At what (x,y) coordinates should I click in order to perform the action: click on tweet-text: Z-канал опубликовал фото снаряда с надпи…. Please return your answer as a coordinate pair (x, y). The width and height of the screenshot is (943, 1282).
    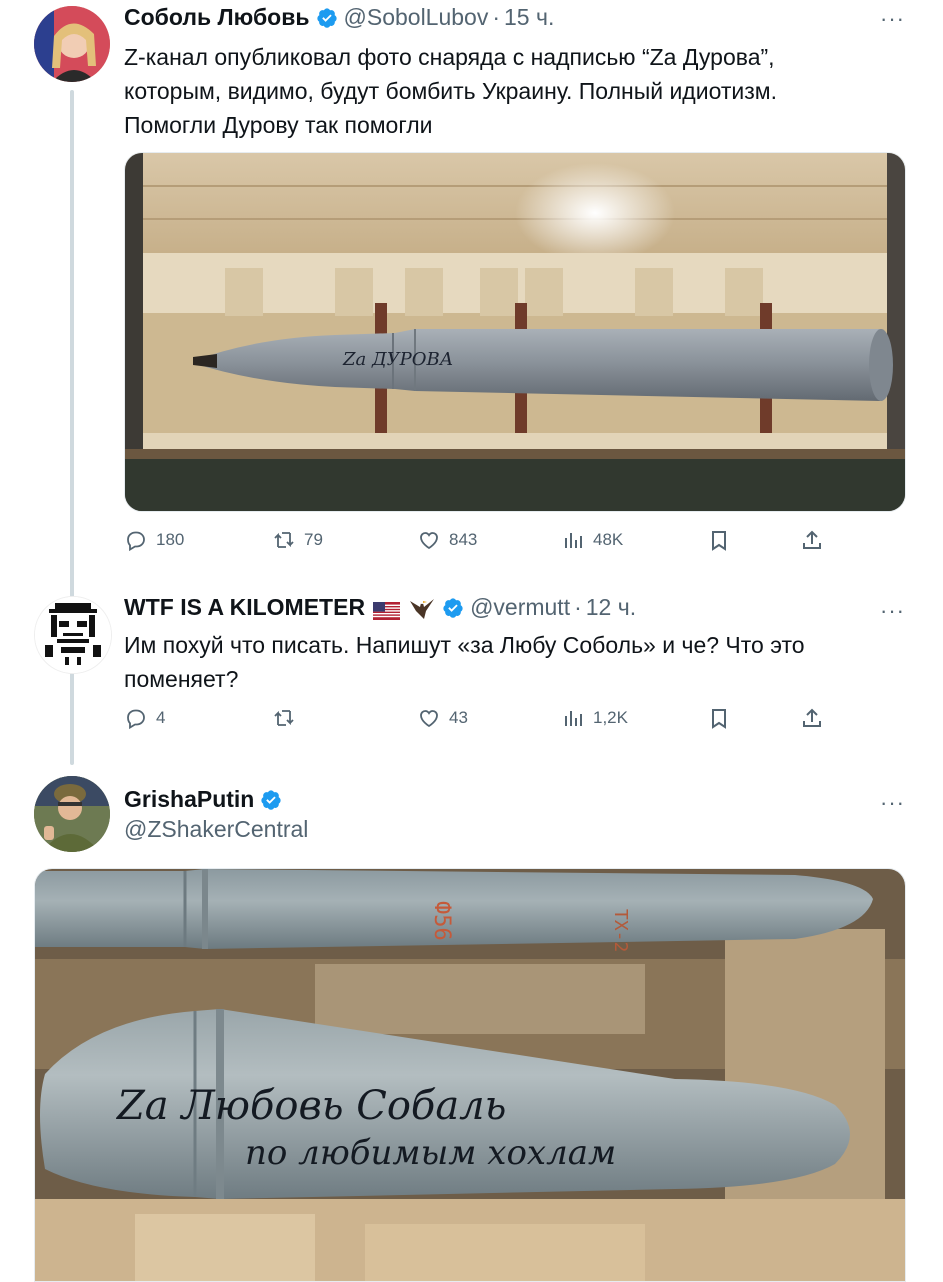
    Looking at the image, I should click on (450, 91).